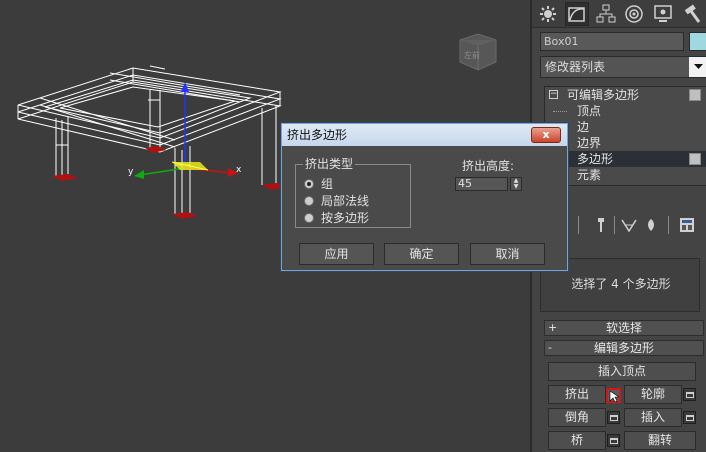  I want to click on stack-subobject-polygon: 多边形, so click(625, 159).